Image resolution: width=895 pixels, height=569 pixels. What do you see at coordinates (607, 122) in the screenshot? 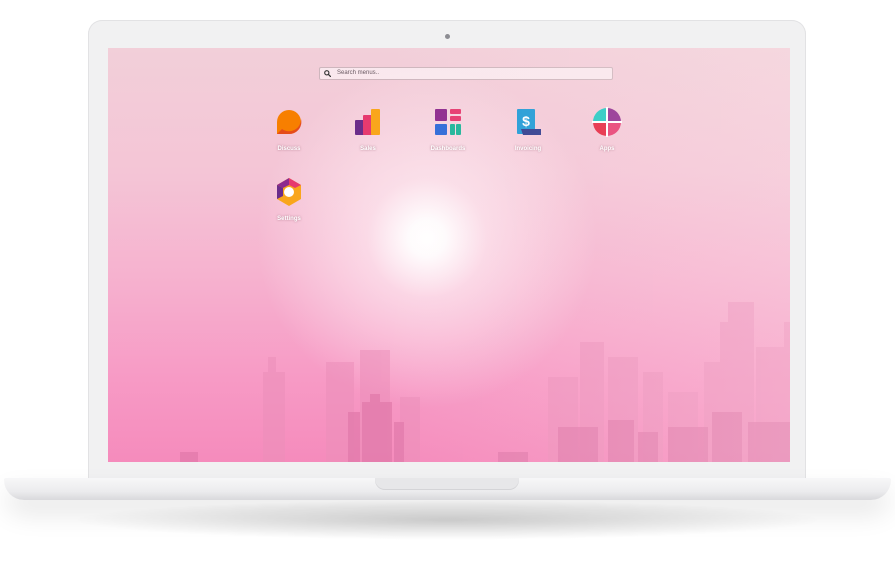
I see `apps-icon` at bounding box center [607, 122].